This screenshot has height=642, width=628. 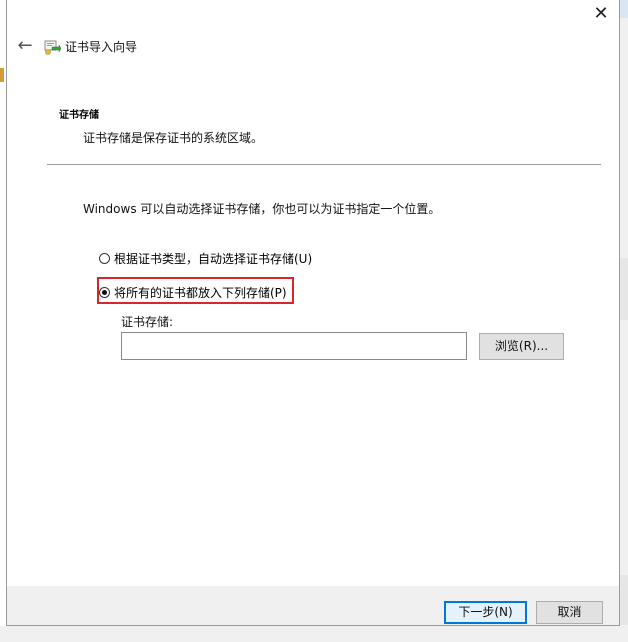 I want to click on background-window-bottom, so click(x=314, y=634).